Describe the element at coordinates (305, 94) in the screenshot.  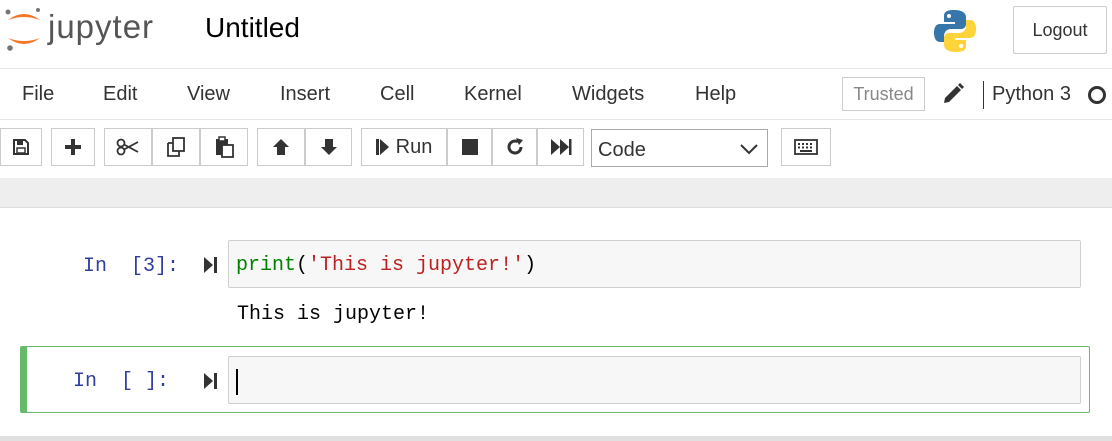
I see `menu-insert: Insert` at that location.